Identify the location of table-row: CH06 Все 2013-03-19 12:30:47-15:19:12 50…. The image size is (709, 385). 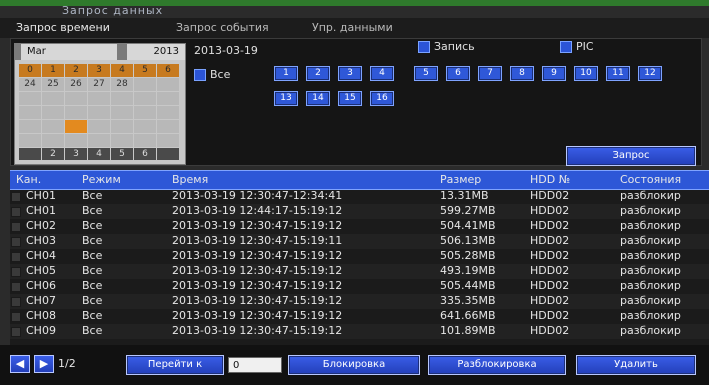
(359, 286).